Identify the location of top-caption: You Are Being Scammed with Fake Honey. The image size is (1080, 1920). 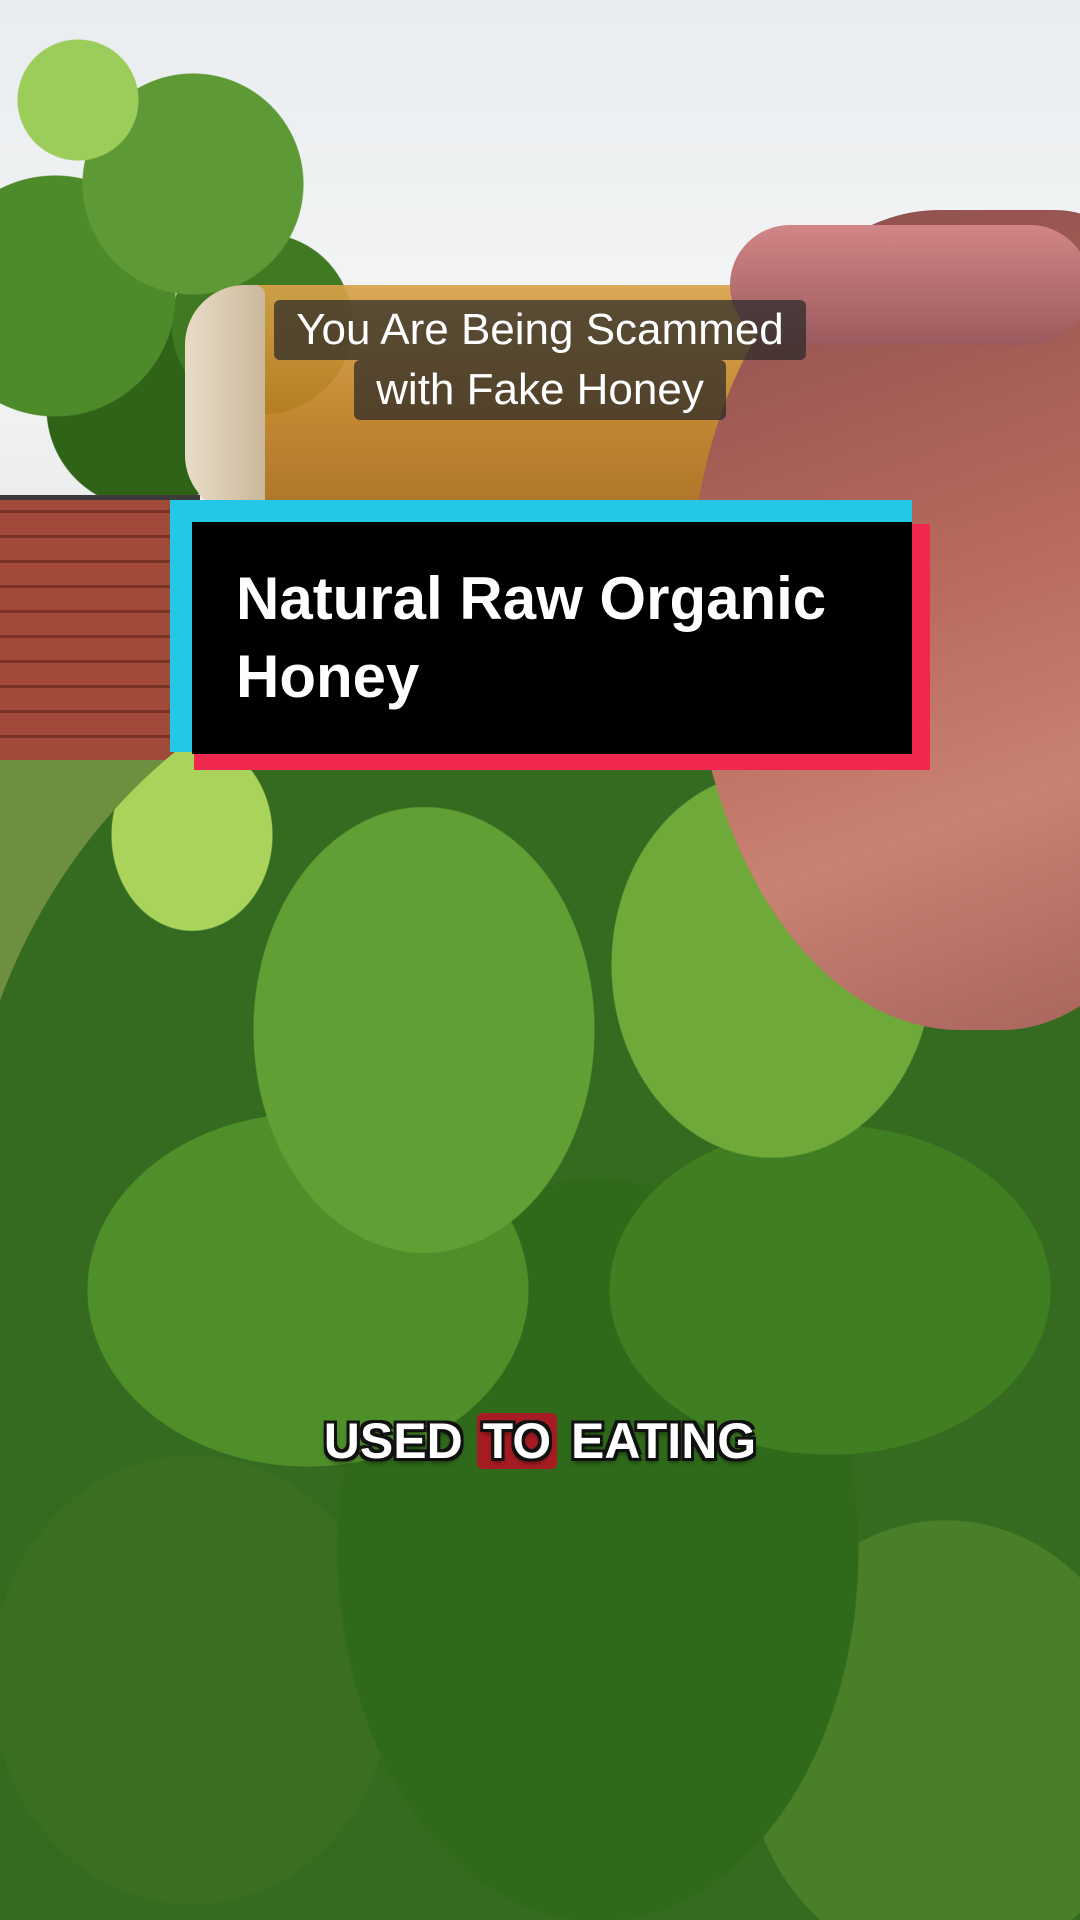
(540, 360).